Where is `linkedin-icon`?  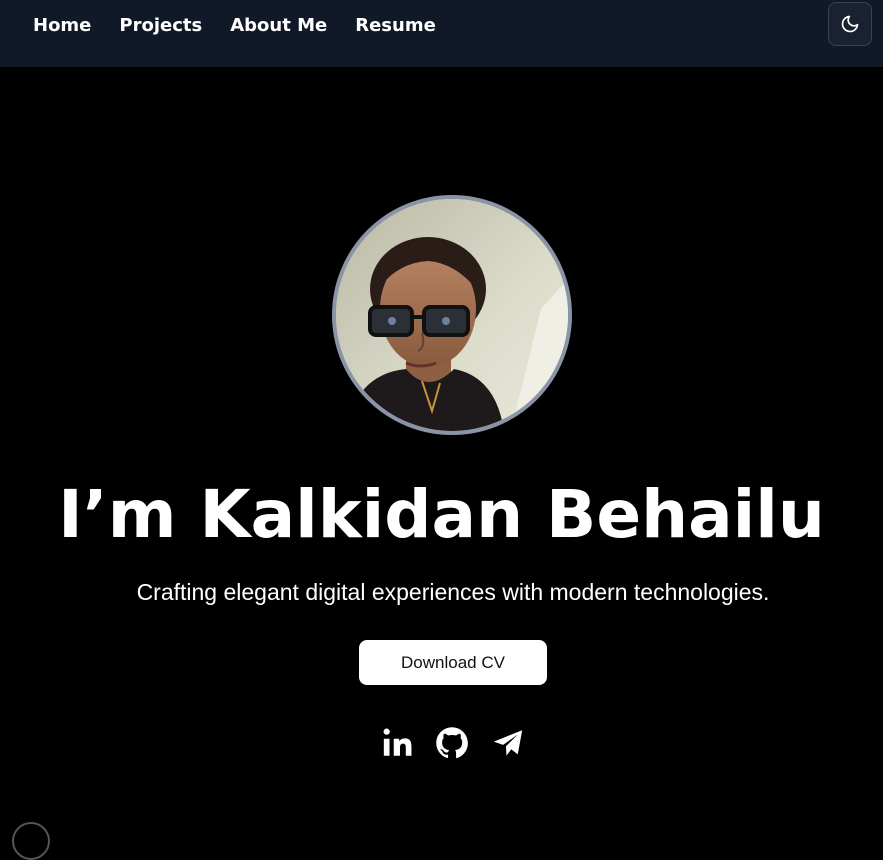 linkedin-icon is located at coordinates (397, 742).